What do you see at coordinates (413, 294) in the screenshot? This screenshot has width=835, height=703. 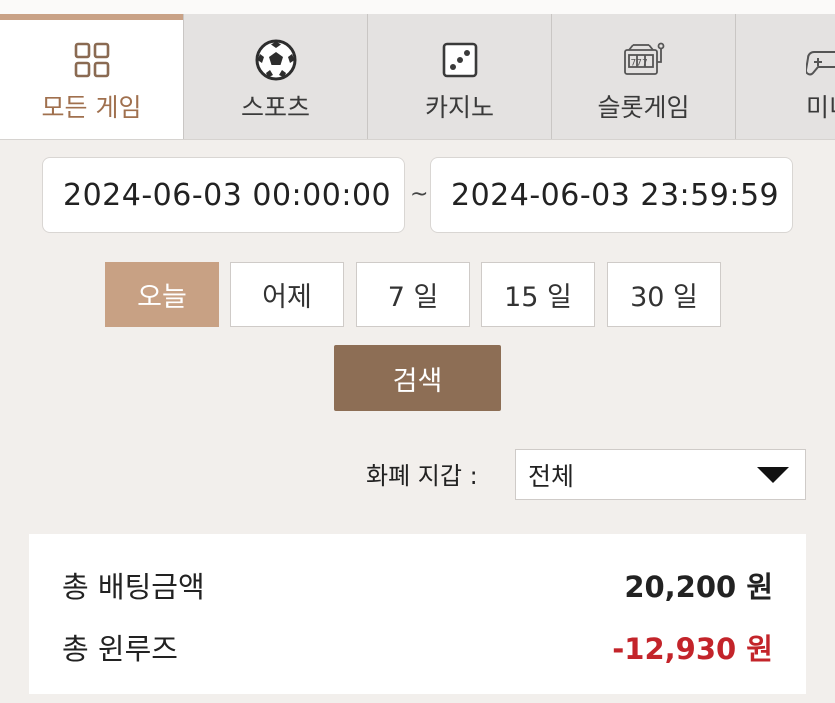 I see `7-days-button: 7 일` at bounding box center [413, 294].